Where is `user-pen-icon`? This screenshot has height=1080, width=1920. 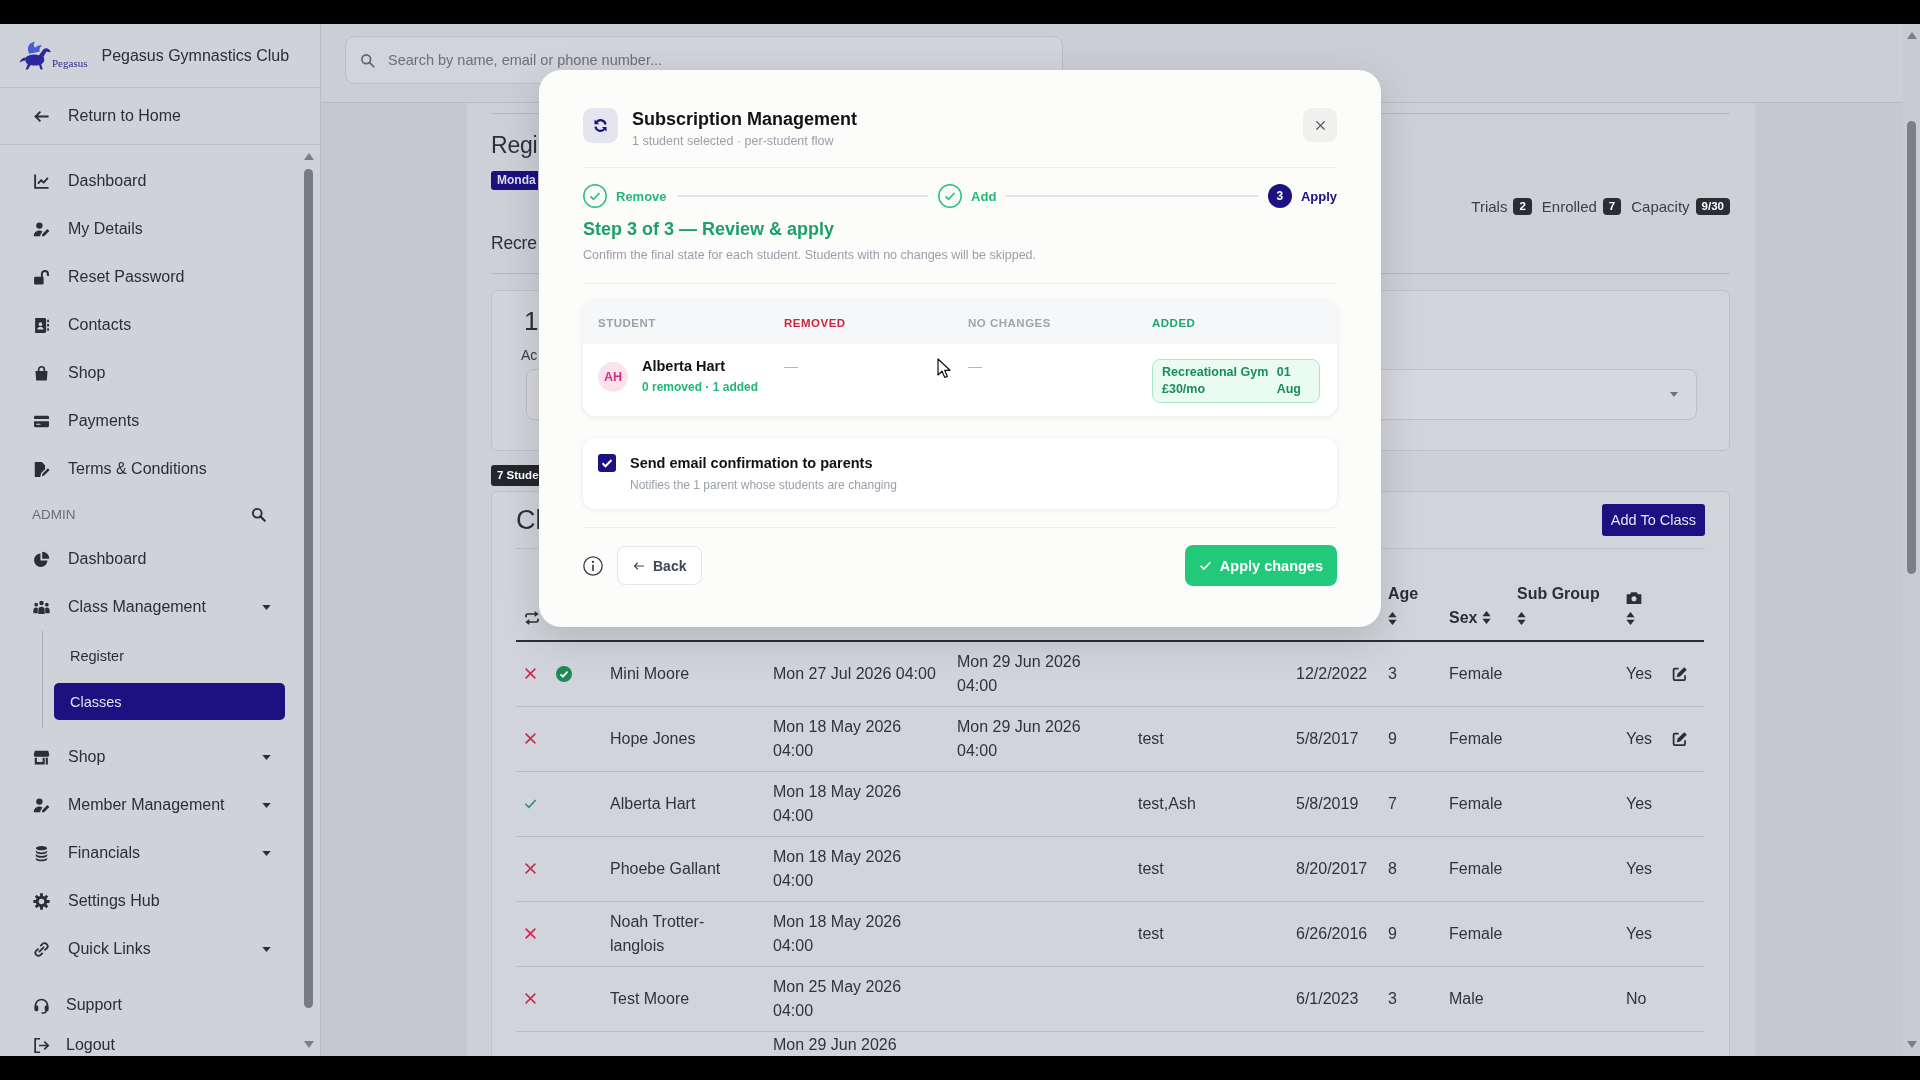
user-pen-icon is located at coordinates (41, 229).